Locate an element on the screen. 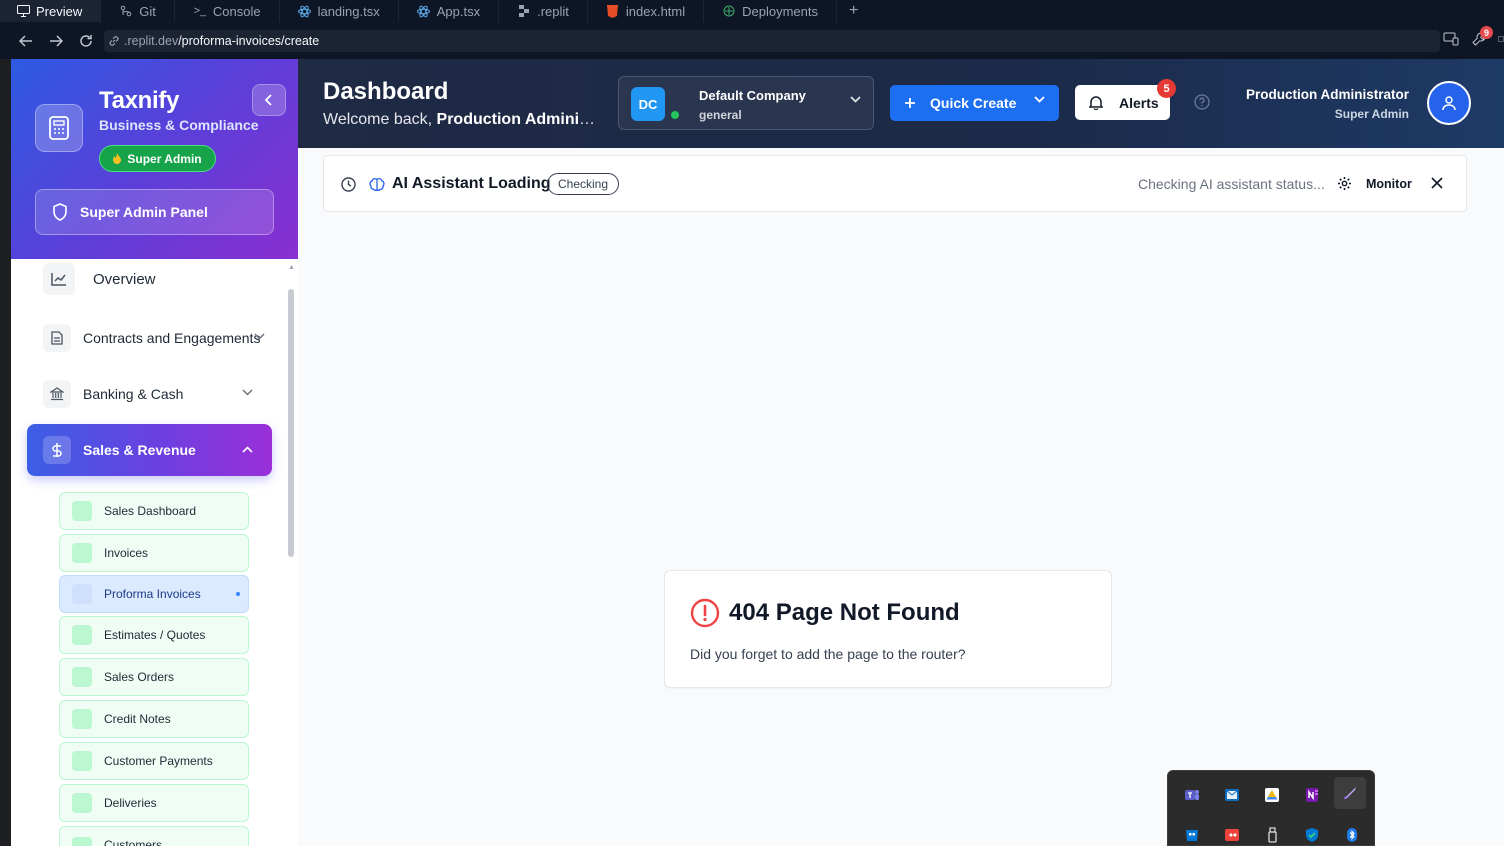 This screenshot has height=846, width=1504. sidebar-scrollbar is located at coordinates (291, 423).